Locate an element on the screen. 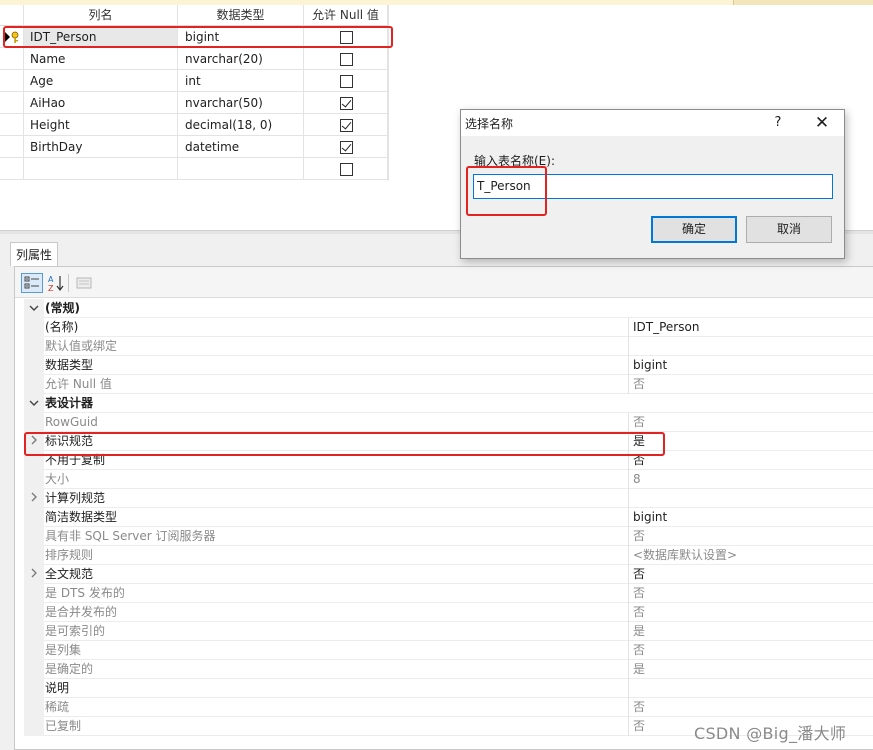 The height and width of the screenshot is (750, 873). column-name-cell: Height is located at coordinates (101, 125).